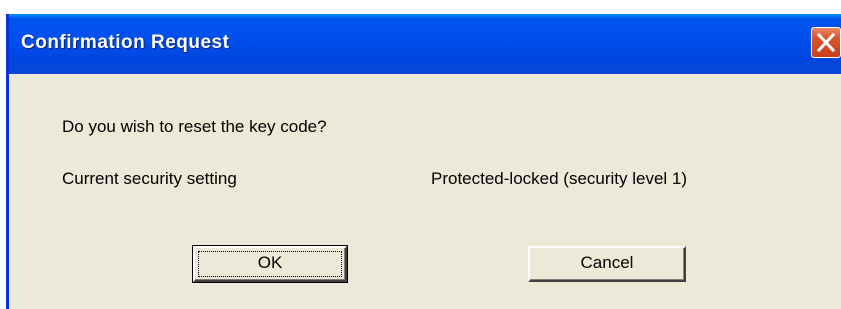 The height and width of the screenshot is (309, 841). I want to click on close-icon, so click(826, 42).